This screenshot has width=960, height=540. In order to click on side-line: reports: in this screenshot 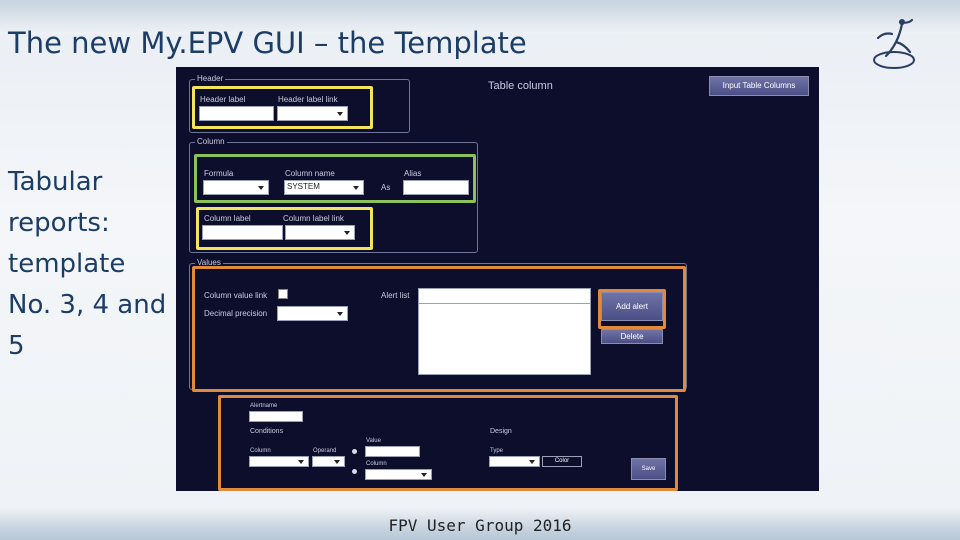, I will do `click(59, 223)`.